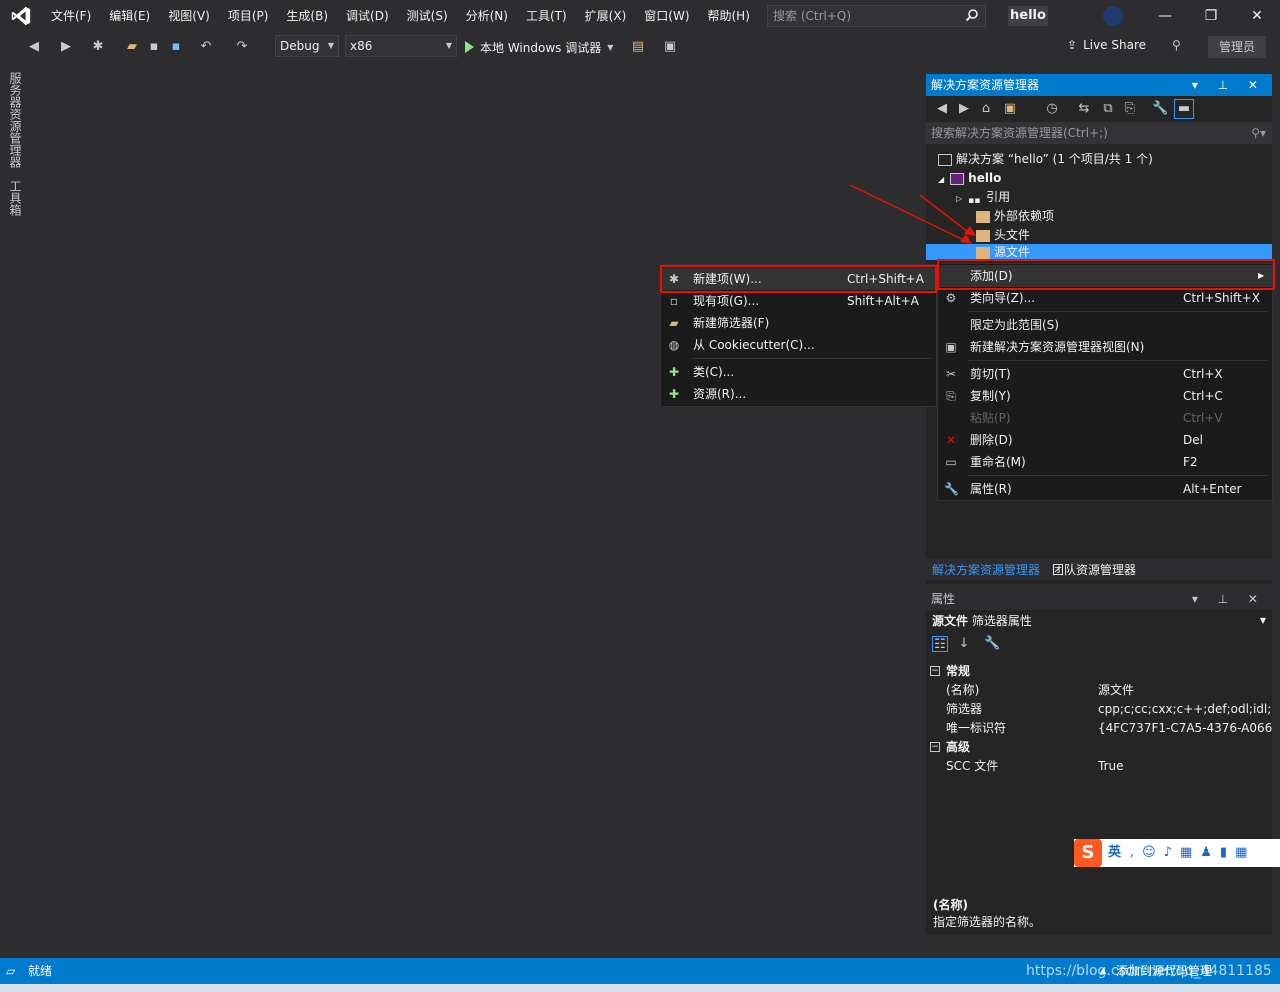 Image resolution: width=1280 pixels, height=992 pixels. What do you see at coordinates (176, 47) in the screenshot?
I see `save-all-icon: ▪` at bounding box center [176, 47].